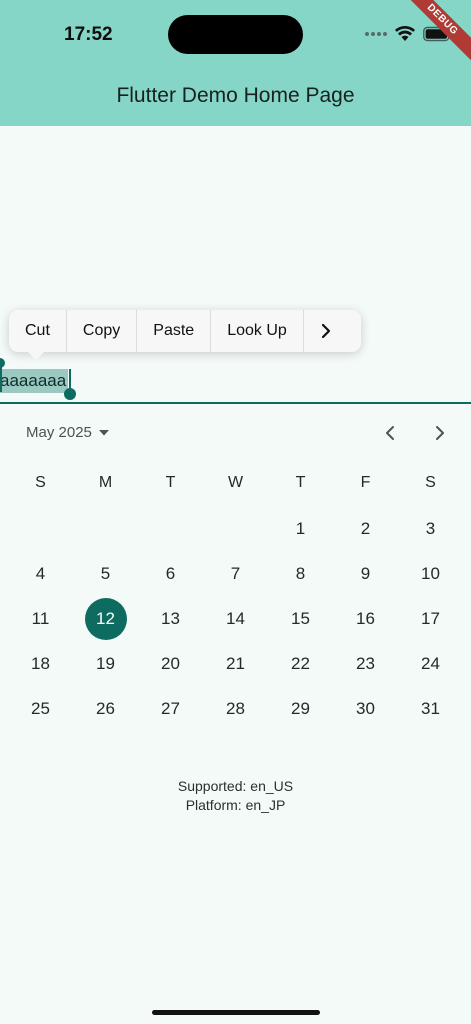 The width and height of the screenshot is (471, 1024). I want to click on calendar-day-number: 3, so click(430, 528).